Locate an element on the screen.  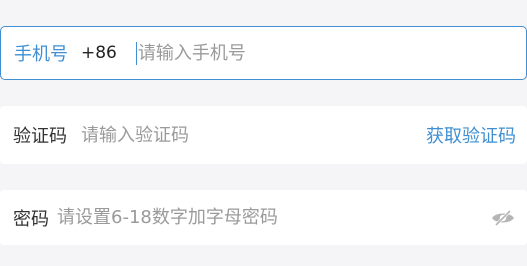
eye-slash-icon-svg is located at coordinates (503, 217).